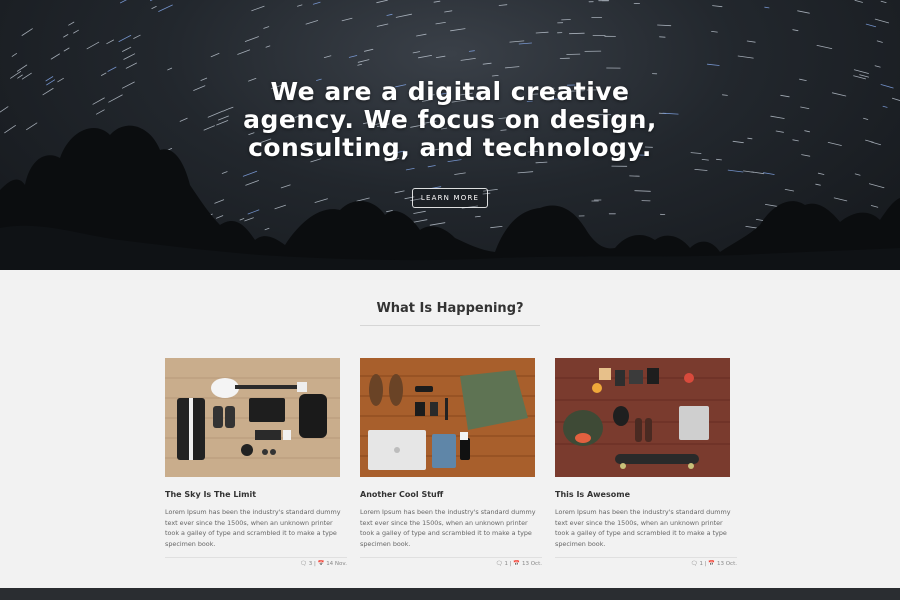 The image size is (900, 600). I want to click on section-title: What Is Happening?, so click(450, 308).